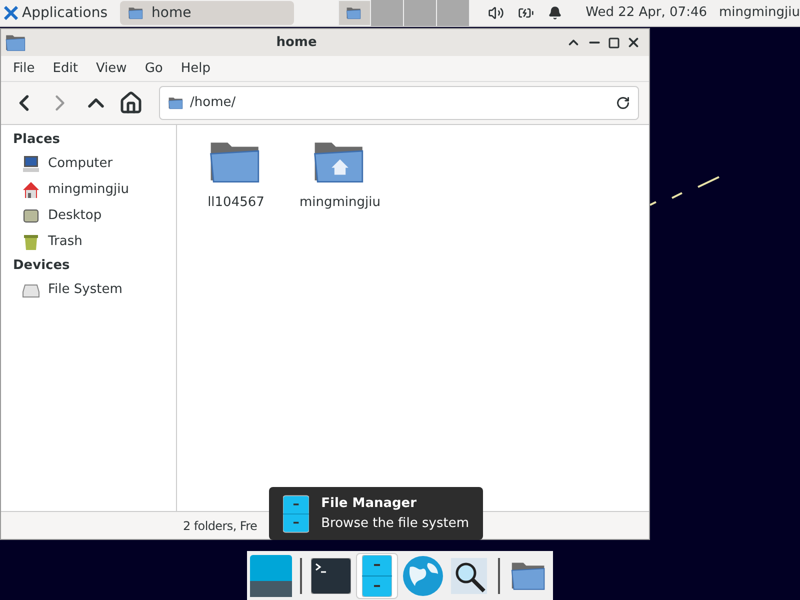 The width and height of the screenshot is (800, 600). I want to click on taskbar-button: home, so click(207, 13).